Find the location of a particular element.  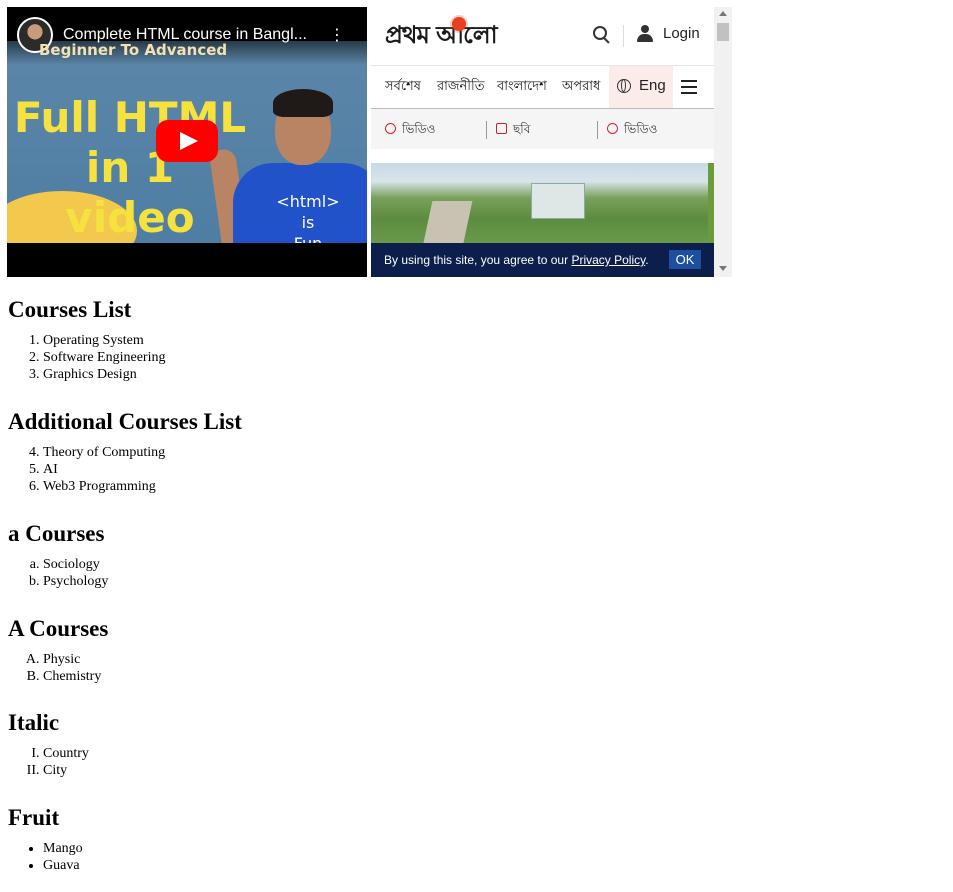

section-upper-alpha: A Courses Physic Chemistry is located at coordinates (458, 653).